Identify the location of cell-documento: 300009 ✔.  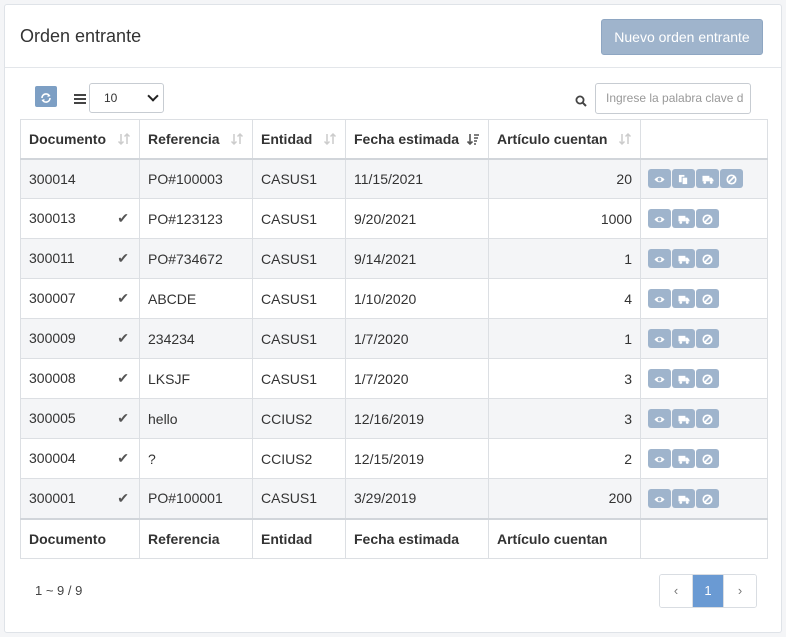
(80, 338).